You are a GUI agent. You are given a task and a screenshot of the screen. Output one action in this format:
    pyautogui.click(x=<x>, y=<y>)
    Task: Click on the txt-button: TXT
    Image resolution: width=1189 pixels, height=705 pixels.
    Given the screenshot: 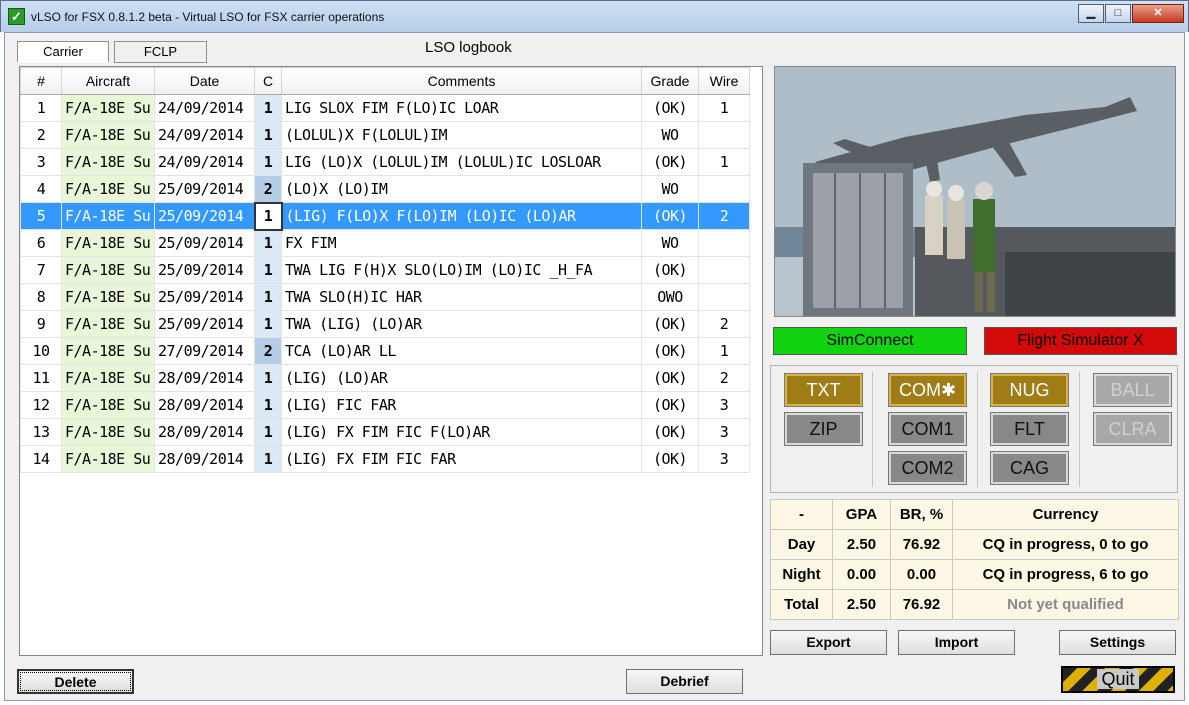 What is the action you would take?
    pyautogui.click(x=823, y=390)
    